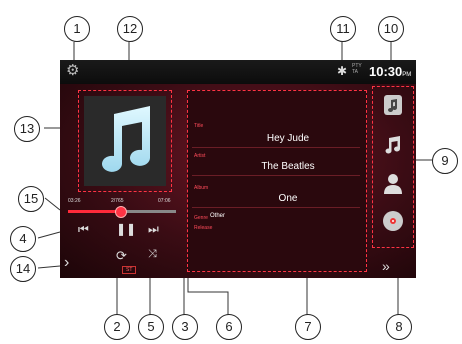 The width and height of the screenshot is (462, 344). Describe the element at coordinates (23, 239) in the screenshot. I see `callout-4: 4` at that location.